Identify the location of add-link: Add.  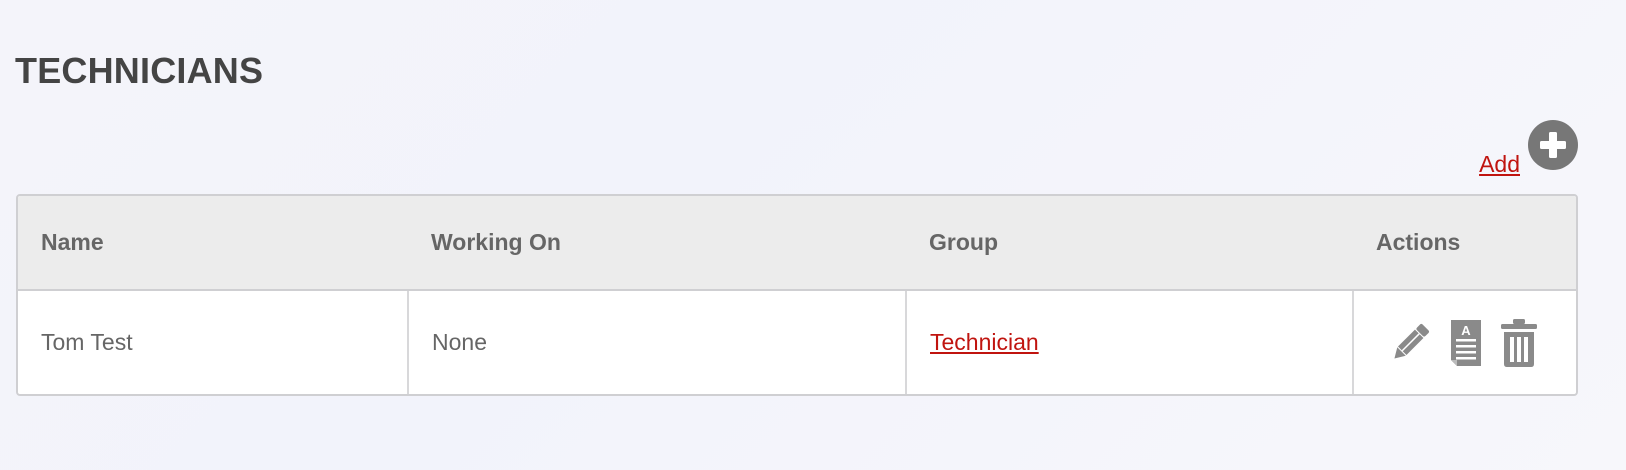
(1499, 164).